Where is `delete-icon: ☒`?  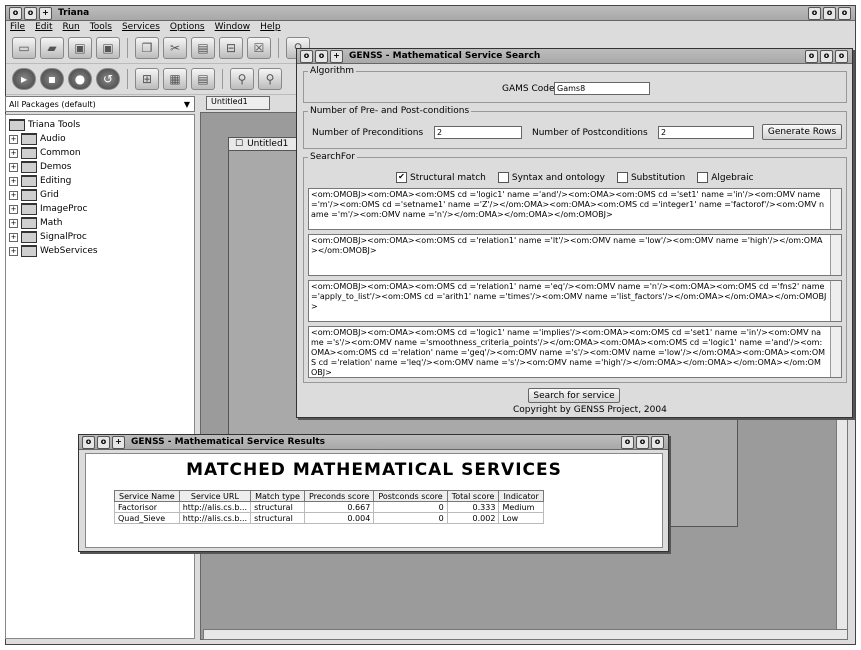
delete-icon: ☒ is located at coordinates (259, 48).